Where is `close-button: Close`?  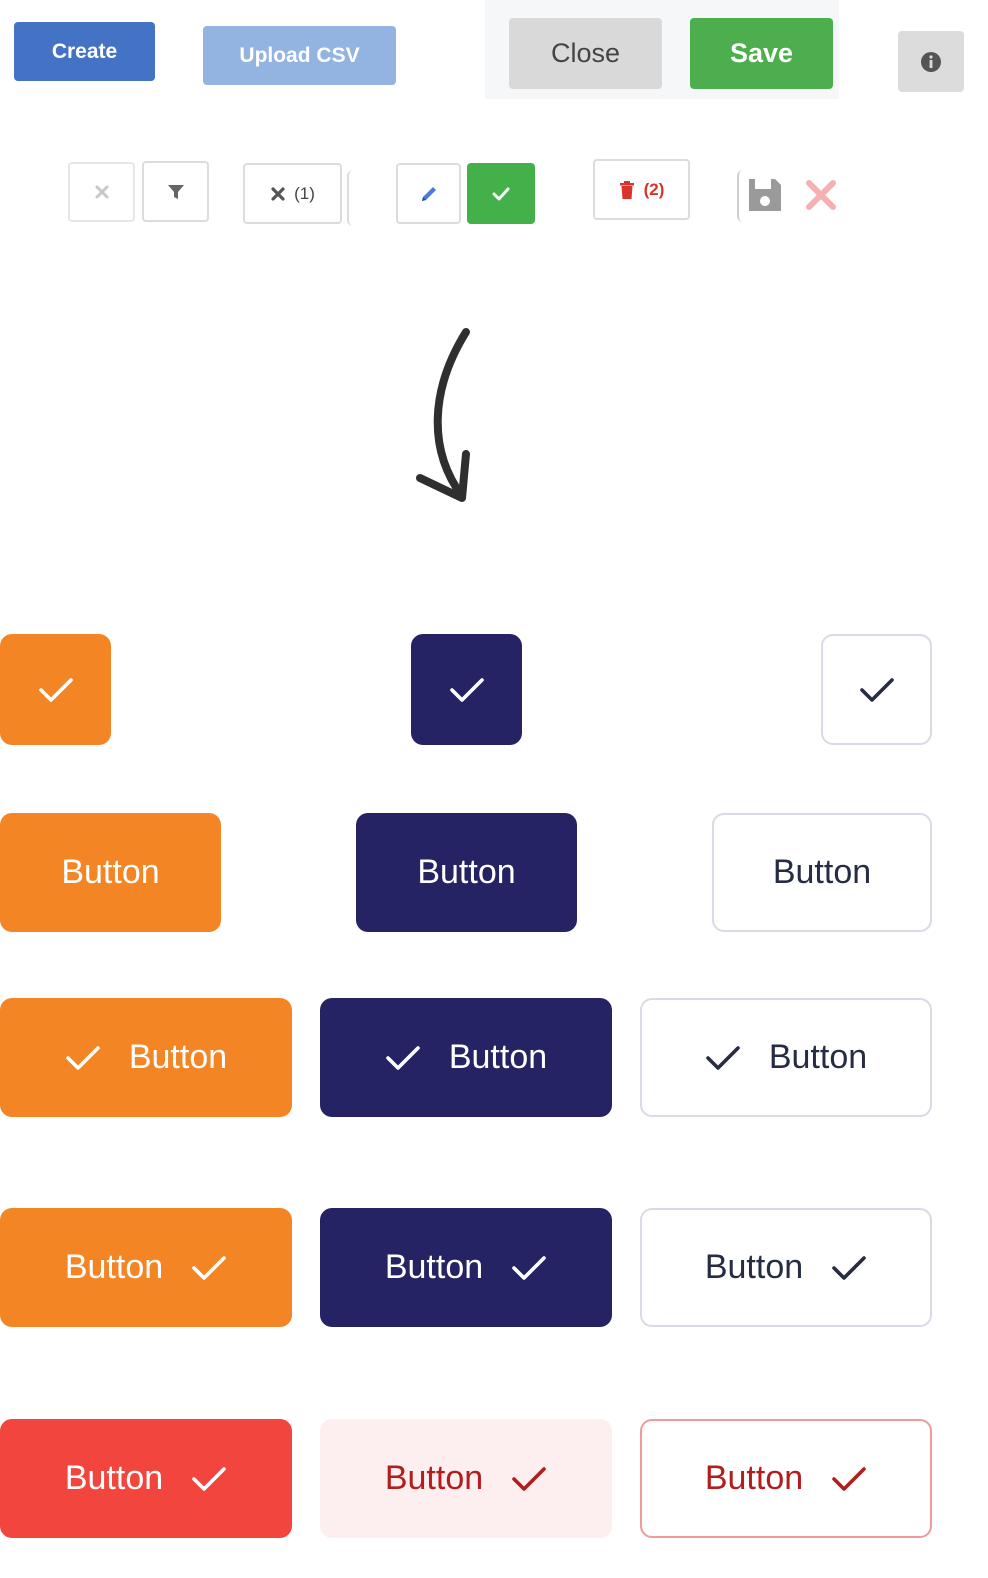 close-button: Close is located at coordinates (585, 53).